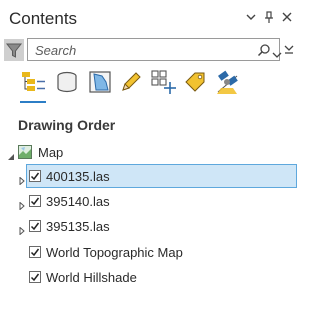 This screenshot has width=320, height=316. What do you see at coordinates (78, 226) in the screenshot?
I see `layer-label: 395135.las` at bounding box center [78, 226].